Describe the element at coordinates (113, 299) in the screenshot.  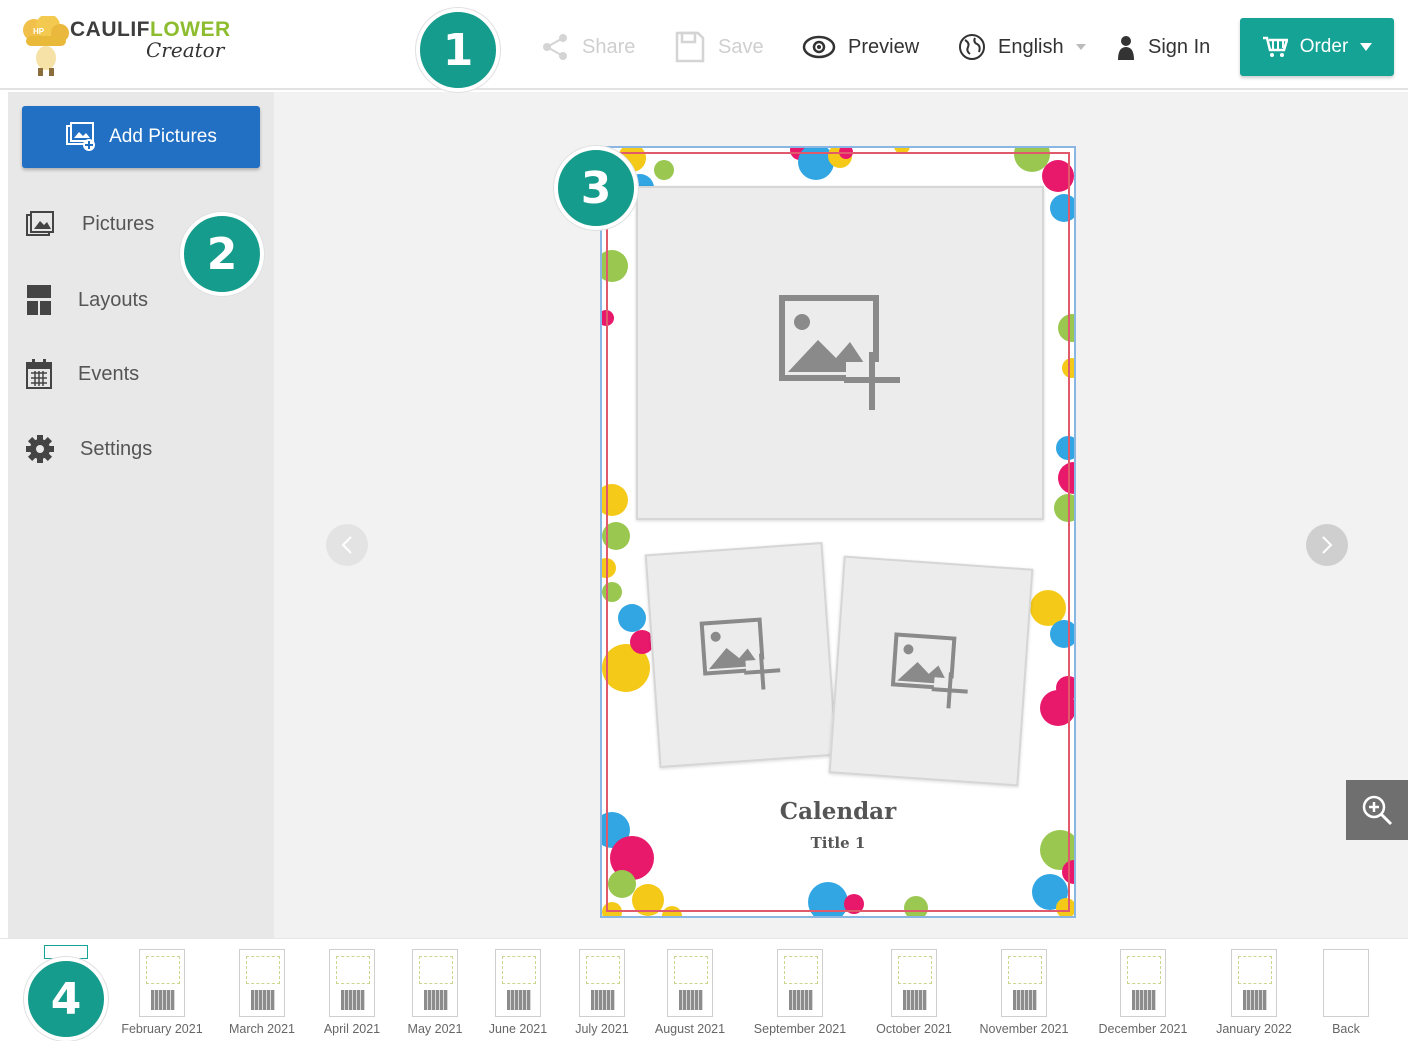
I see `sidebar-item-label: Layouts` at that location.